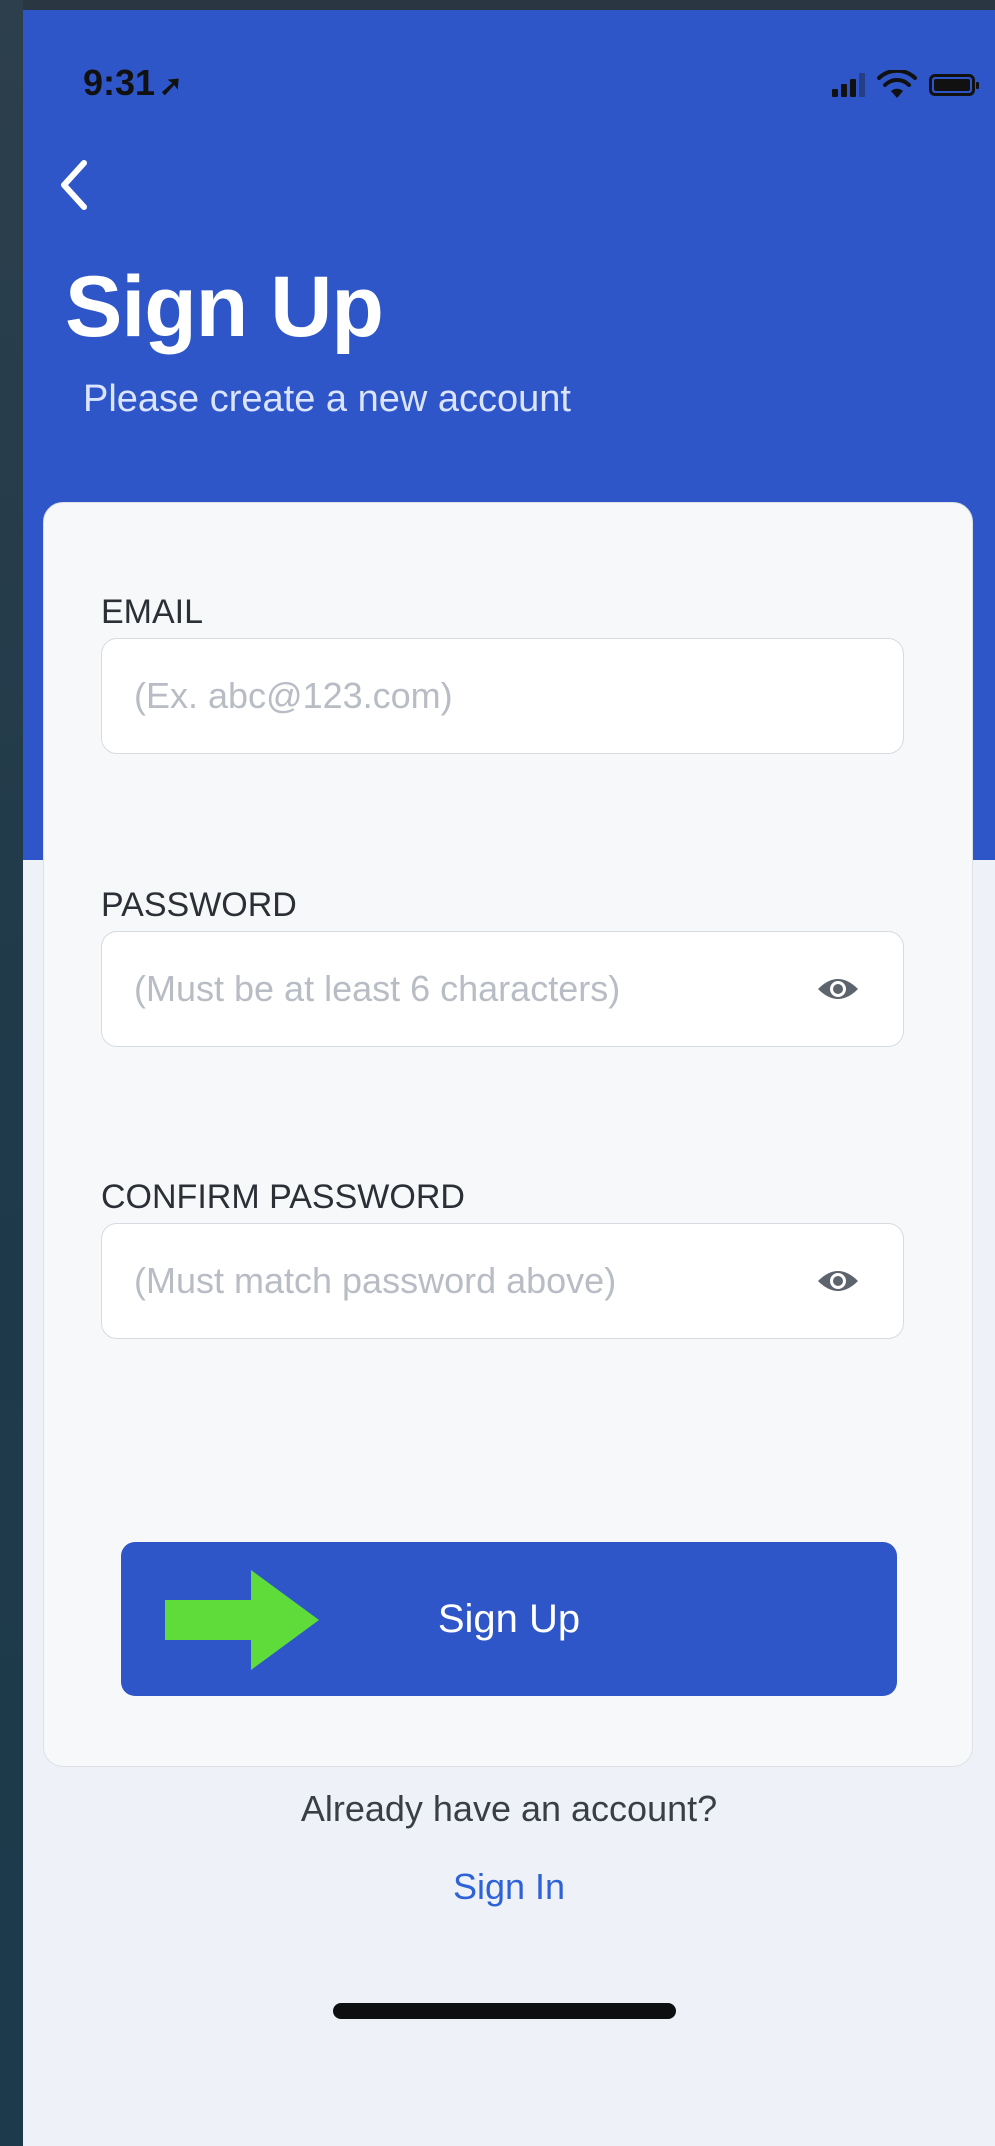 This screenshot has height=2146, width=995. I want to click on home-indicator, so click(504, 2011).